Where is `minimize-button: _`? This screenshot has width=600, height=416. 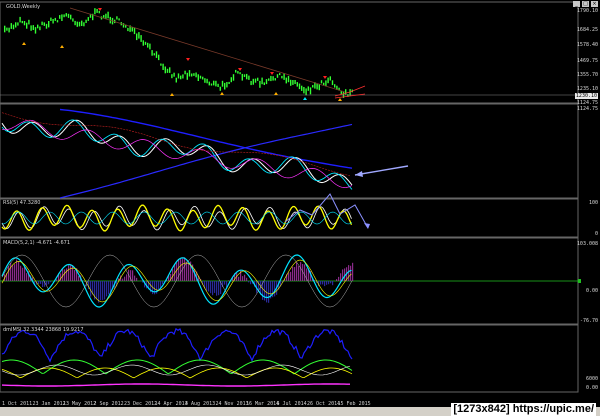
minimize-button: _ is located at coordinates (576, 4).